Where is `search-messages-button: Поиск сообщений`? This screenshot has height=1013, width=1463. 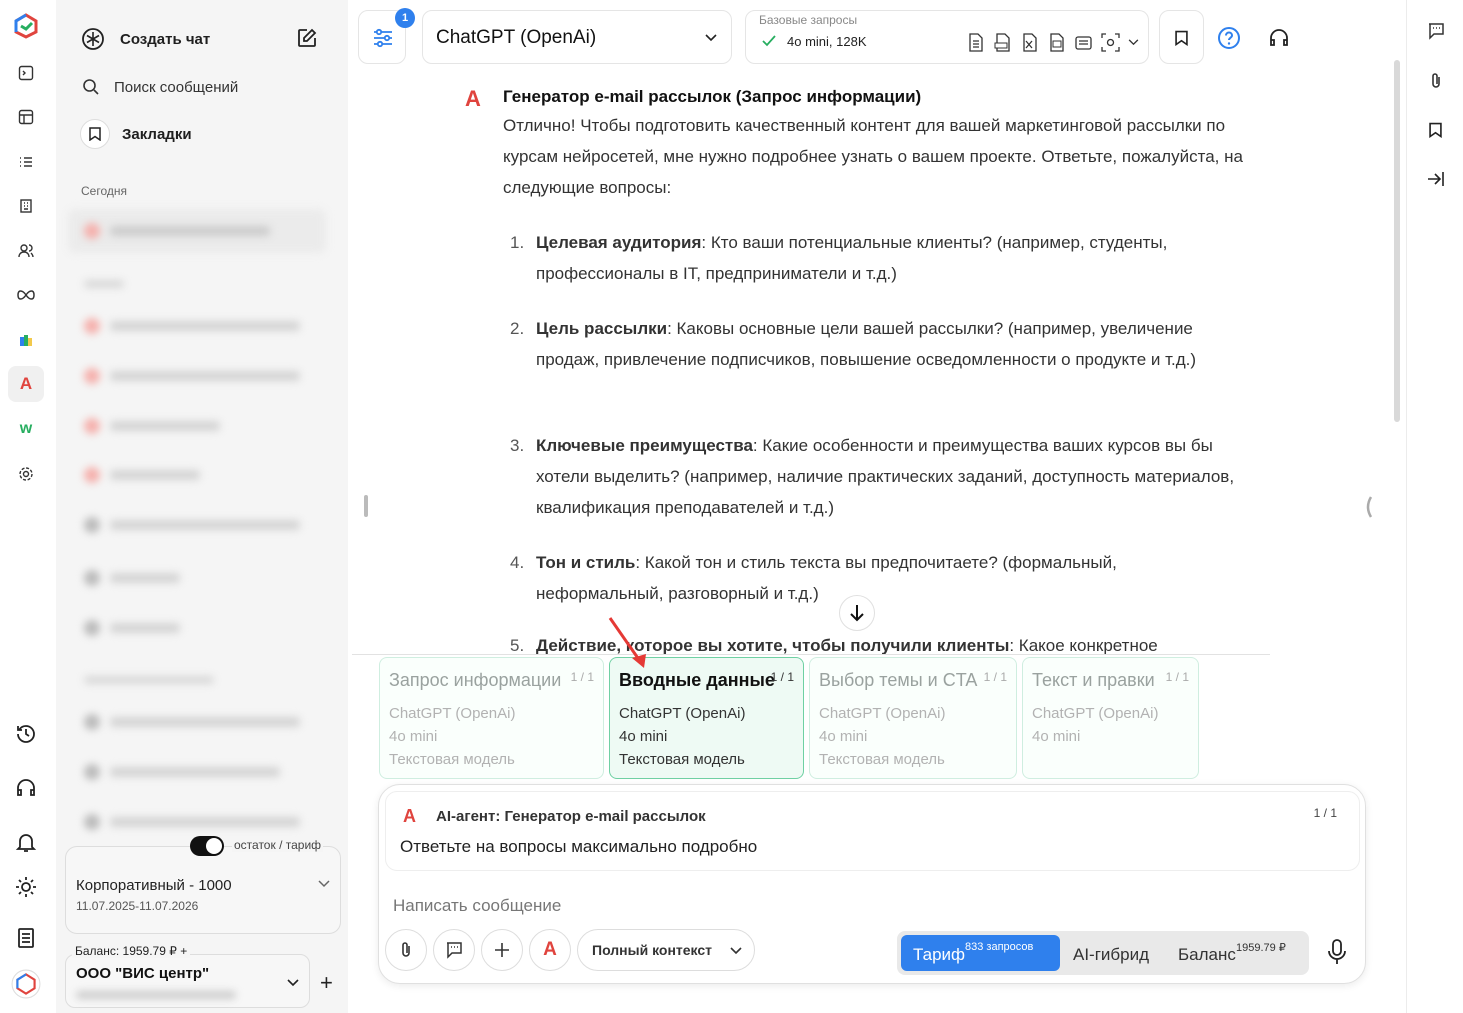
search-messages-button: Поиск сообщений is located at coordinates (160, 87).